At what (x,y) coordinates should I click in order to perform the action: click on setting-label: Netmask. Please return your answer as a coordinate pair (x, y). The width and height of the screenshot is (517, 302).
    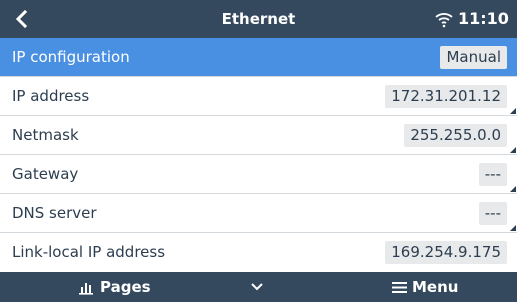
    Looking at the image, I should click on (45, 135).